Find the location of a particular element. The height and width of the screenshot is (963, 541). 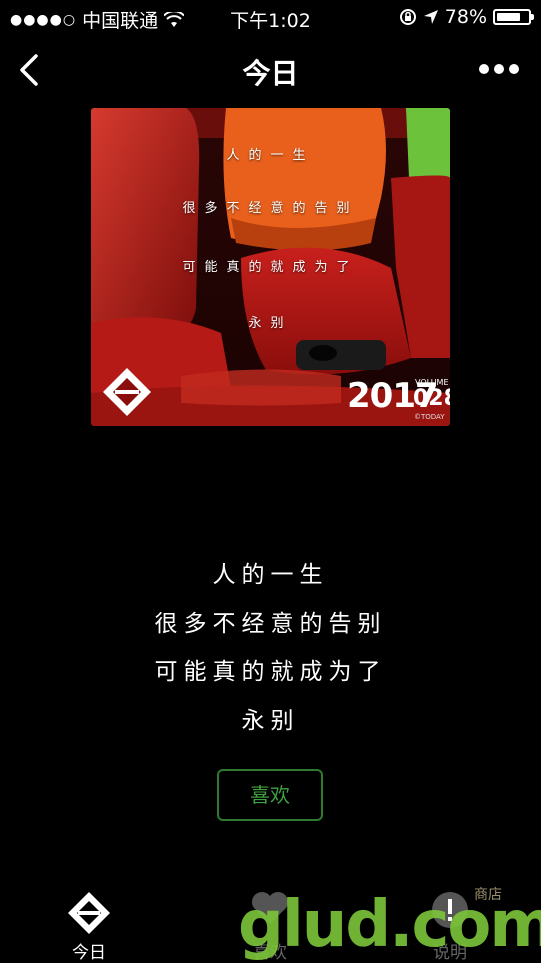

cover-volume-number: 028 is located at coordinates (431, 398).